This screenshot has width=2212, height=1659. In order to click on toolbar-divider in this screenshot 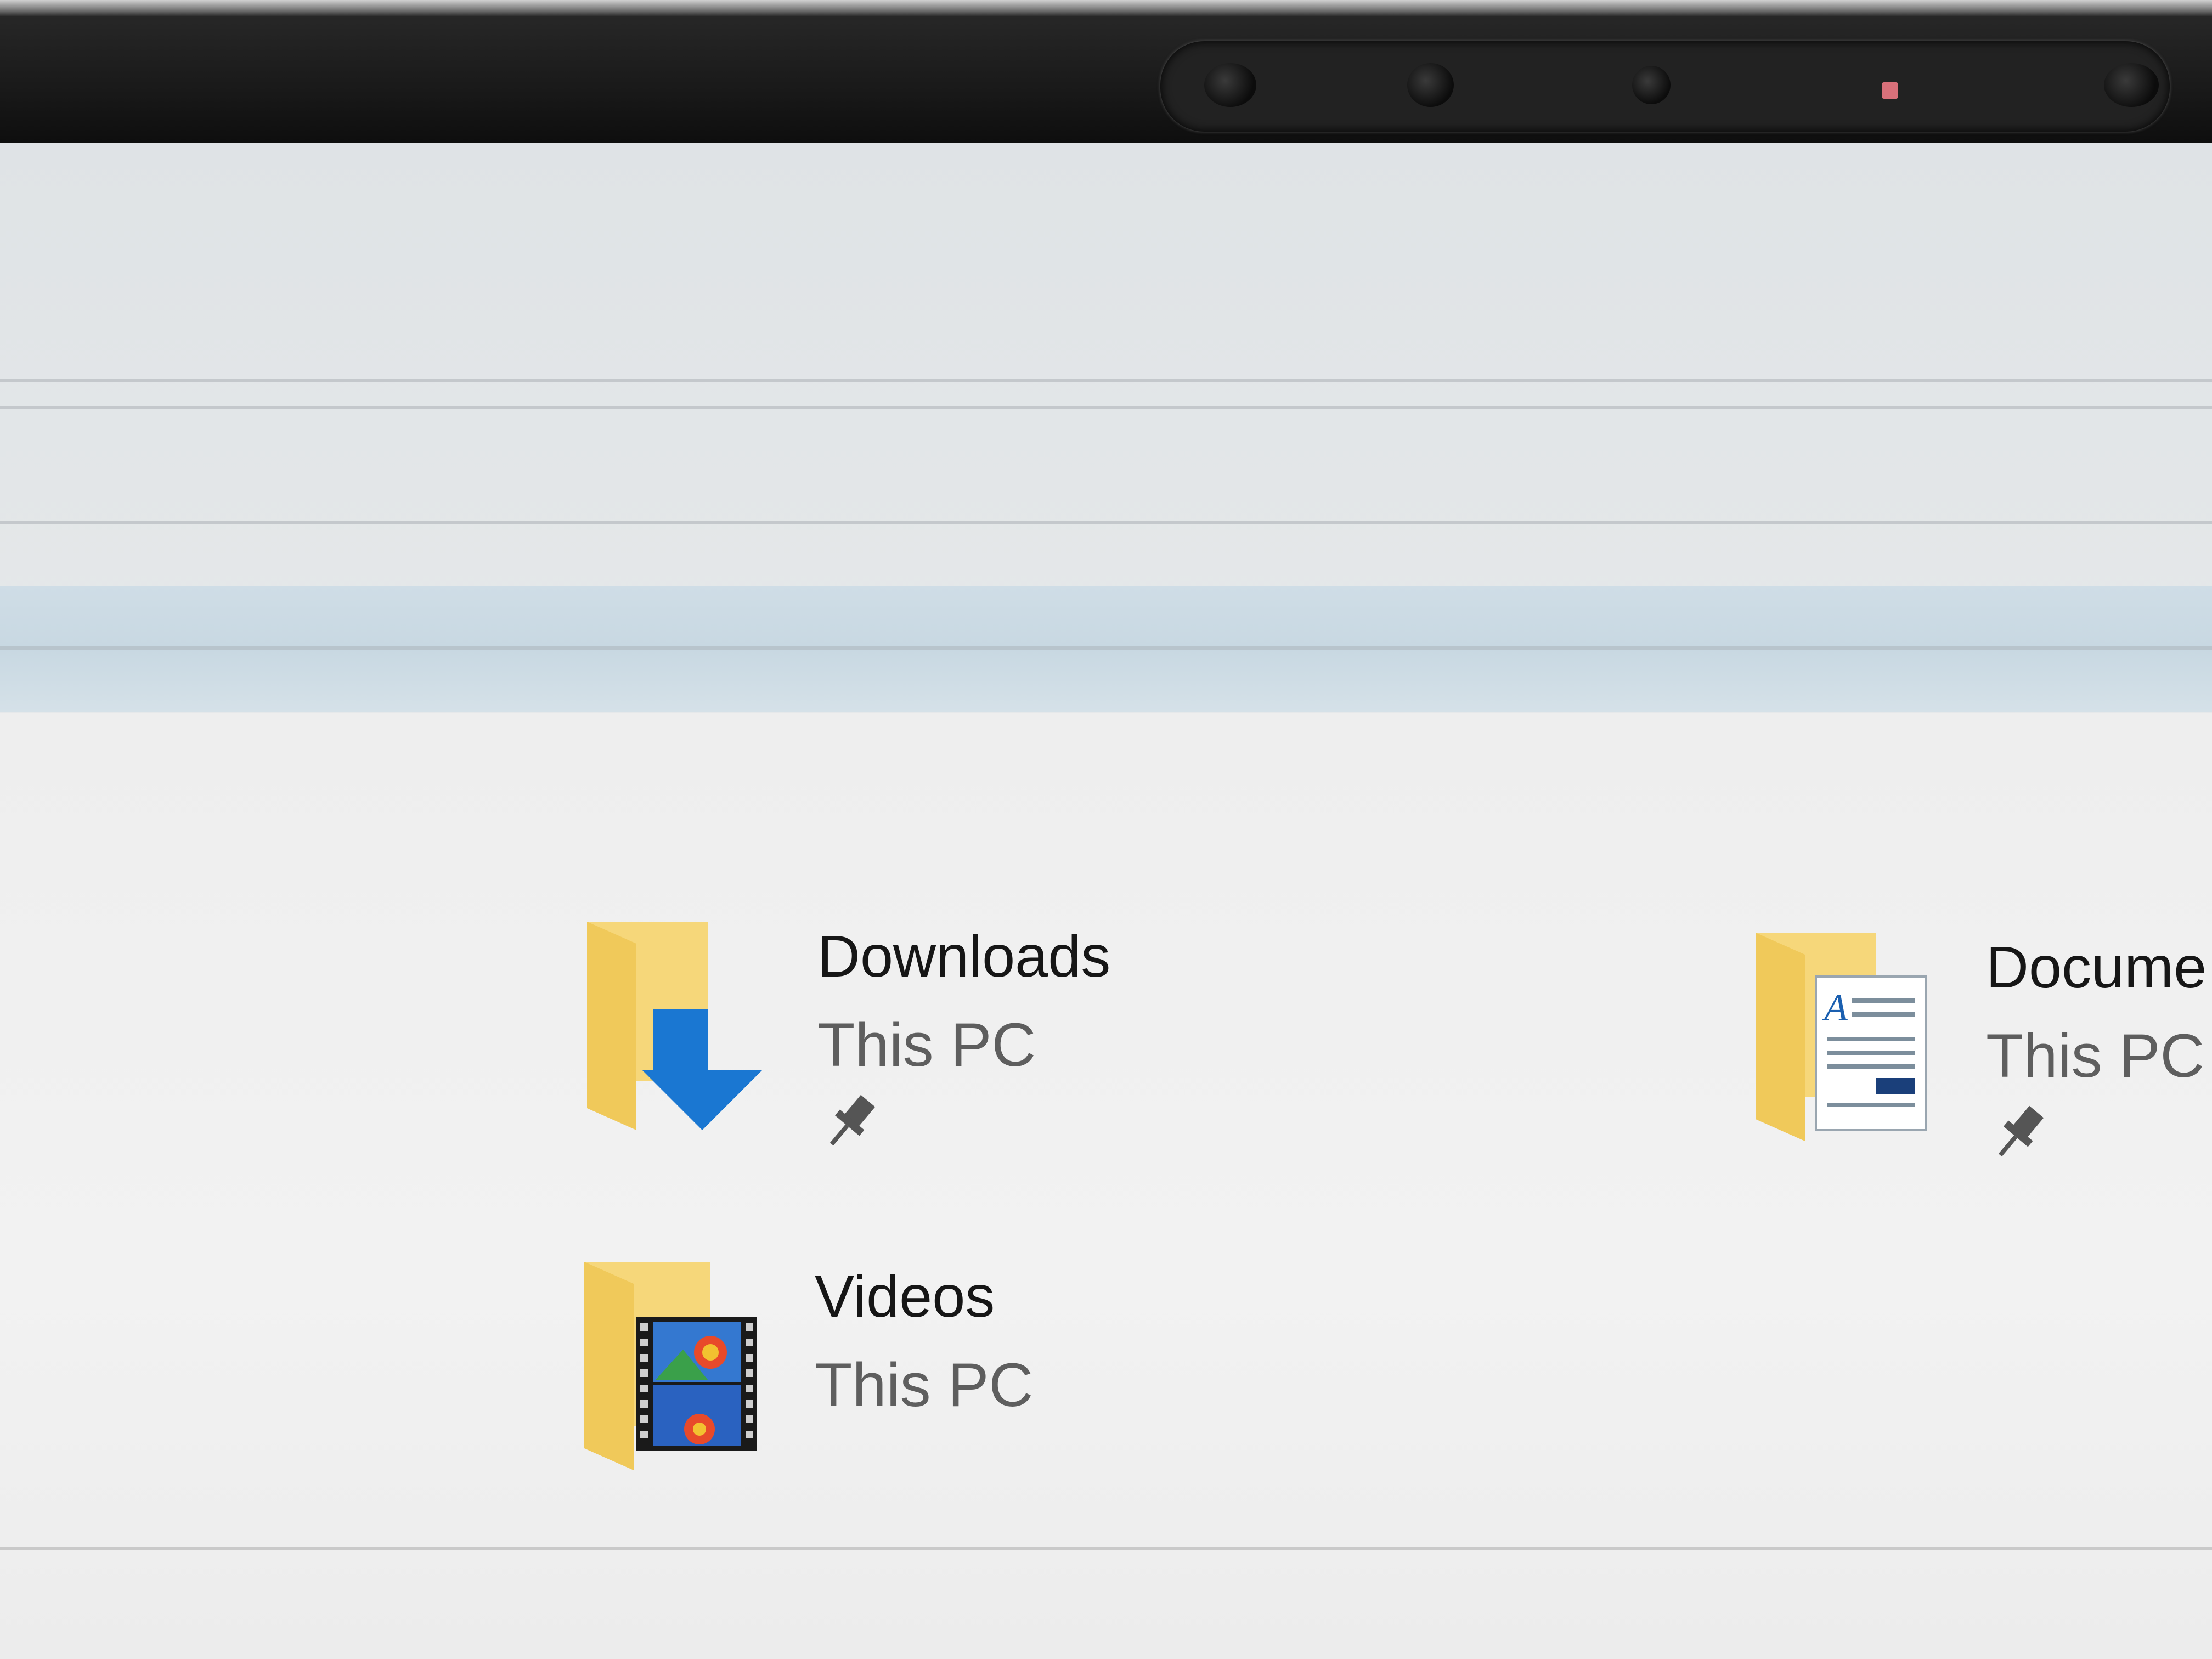, I will do `click(1106, 522)`.